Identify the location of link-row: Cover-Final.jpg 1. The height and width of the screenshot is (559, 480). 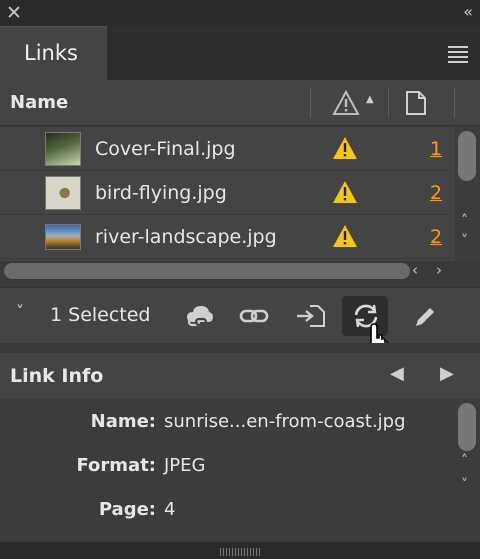
(226, 149).